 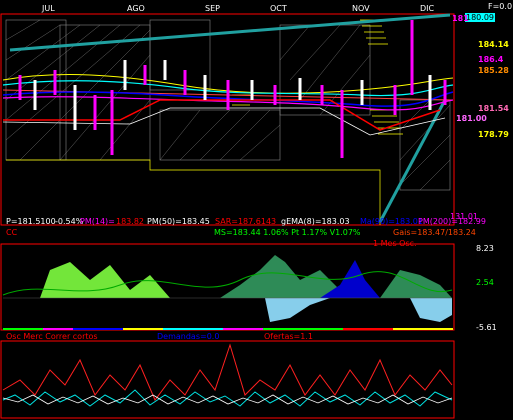 I want to click on price-scale-label: 186.4, so click(x=491, y=59).